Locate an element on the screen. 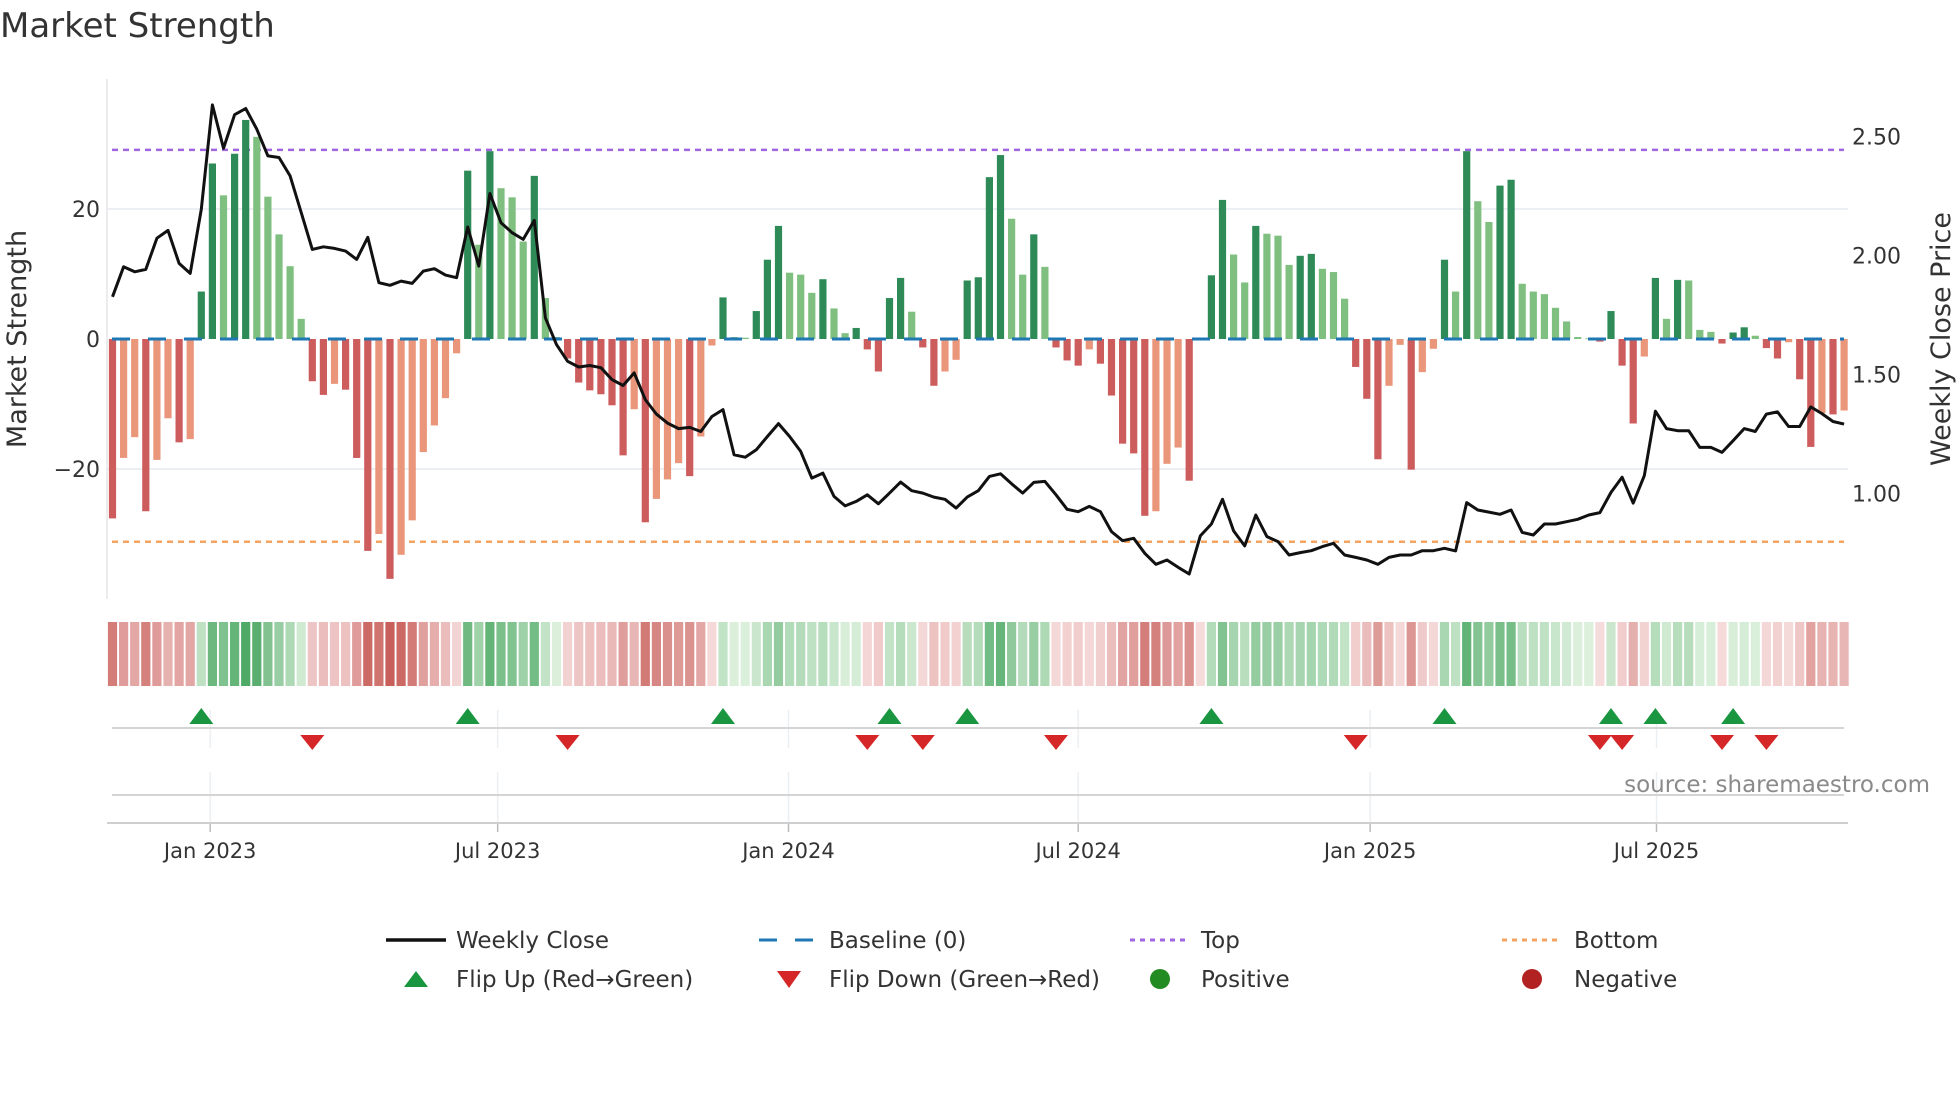 The width and height of the screenshot is (1960, 1102). y-axis-label: Market Strength is located at coordinates (17, 339).